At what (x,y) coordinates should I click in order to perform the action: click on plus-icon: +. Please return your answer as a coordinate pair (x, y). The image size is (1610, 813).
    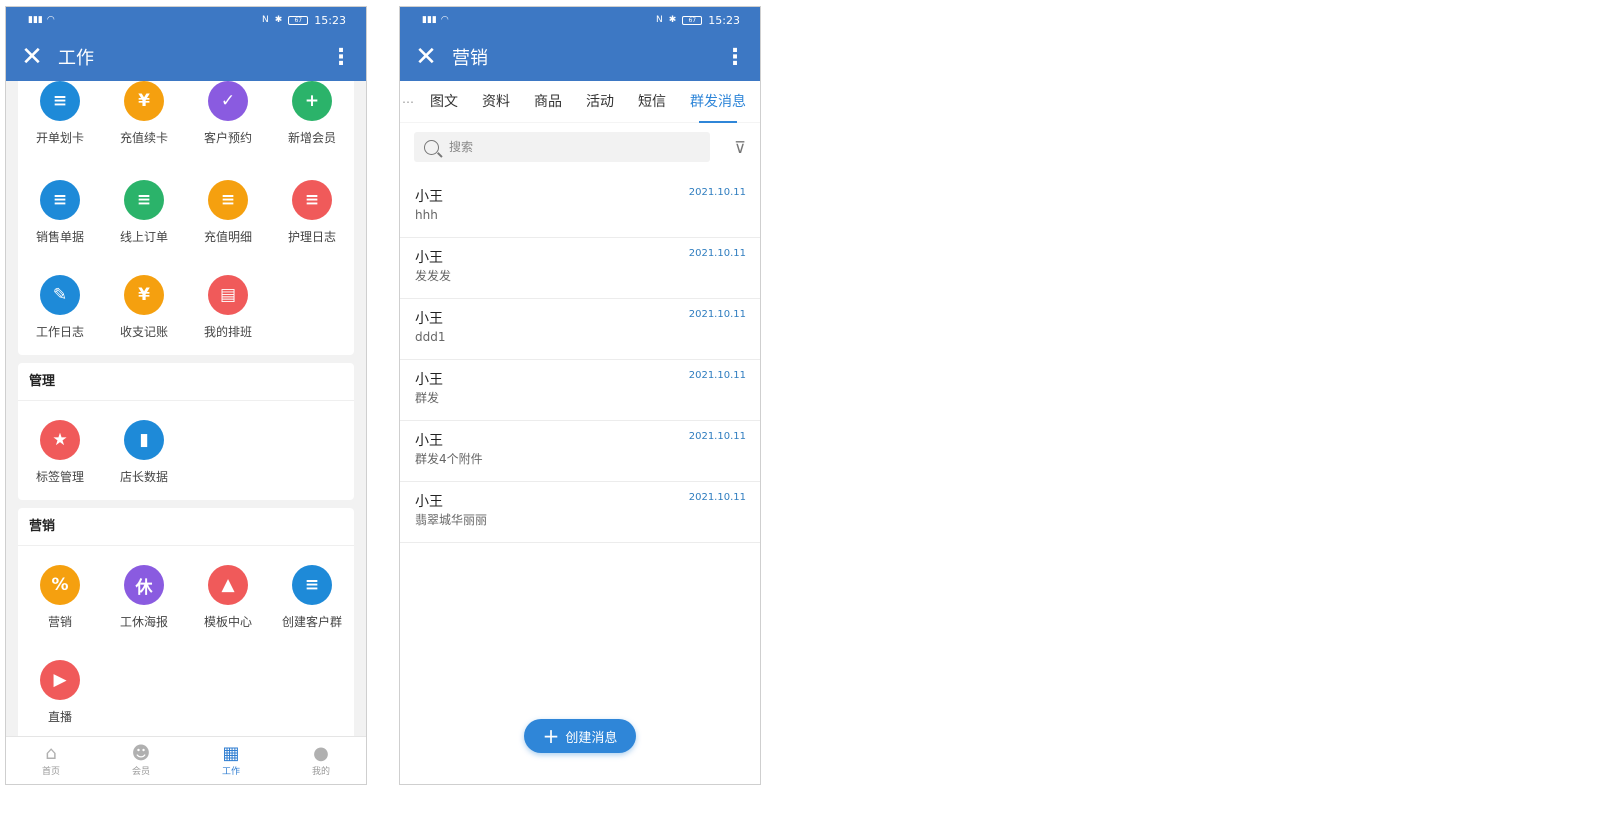
    Looking at the image, I should click on (551, 736).